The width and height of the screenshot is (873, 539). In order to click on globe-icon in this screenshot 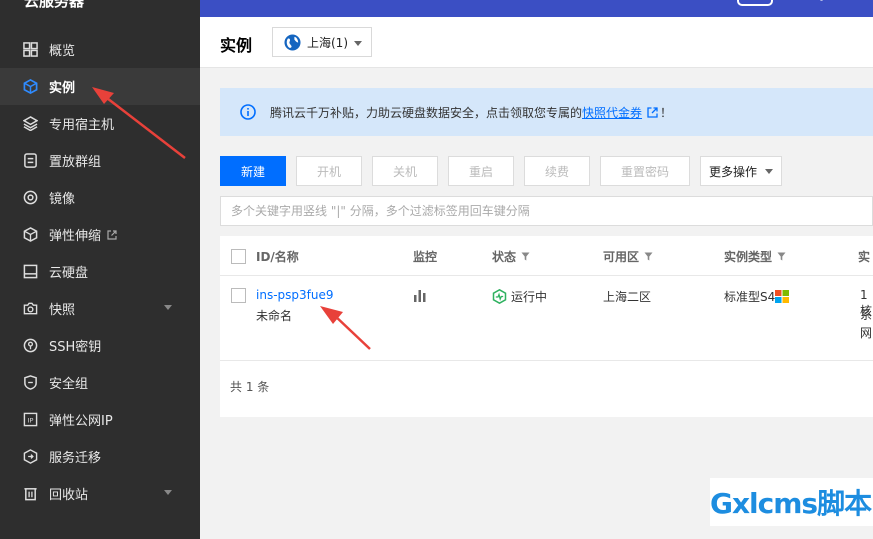, I will do `click(292, 42)`.